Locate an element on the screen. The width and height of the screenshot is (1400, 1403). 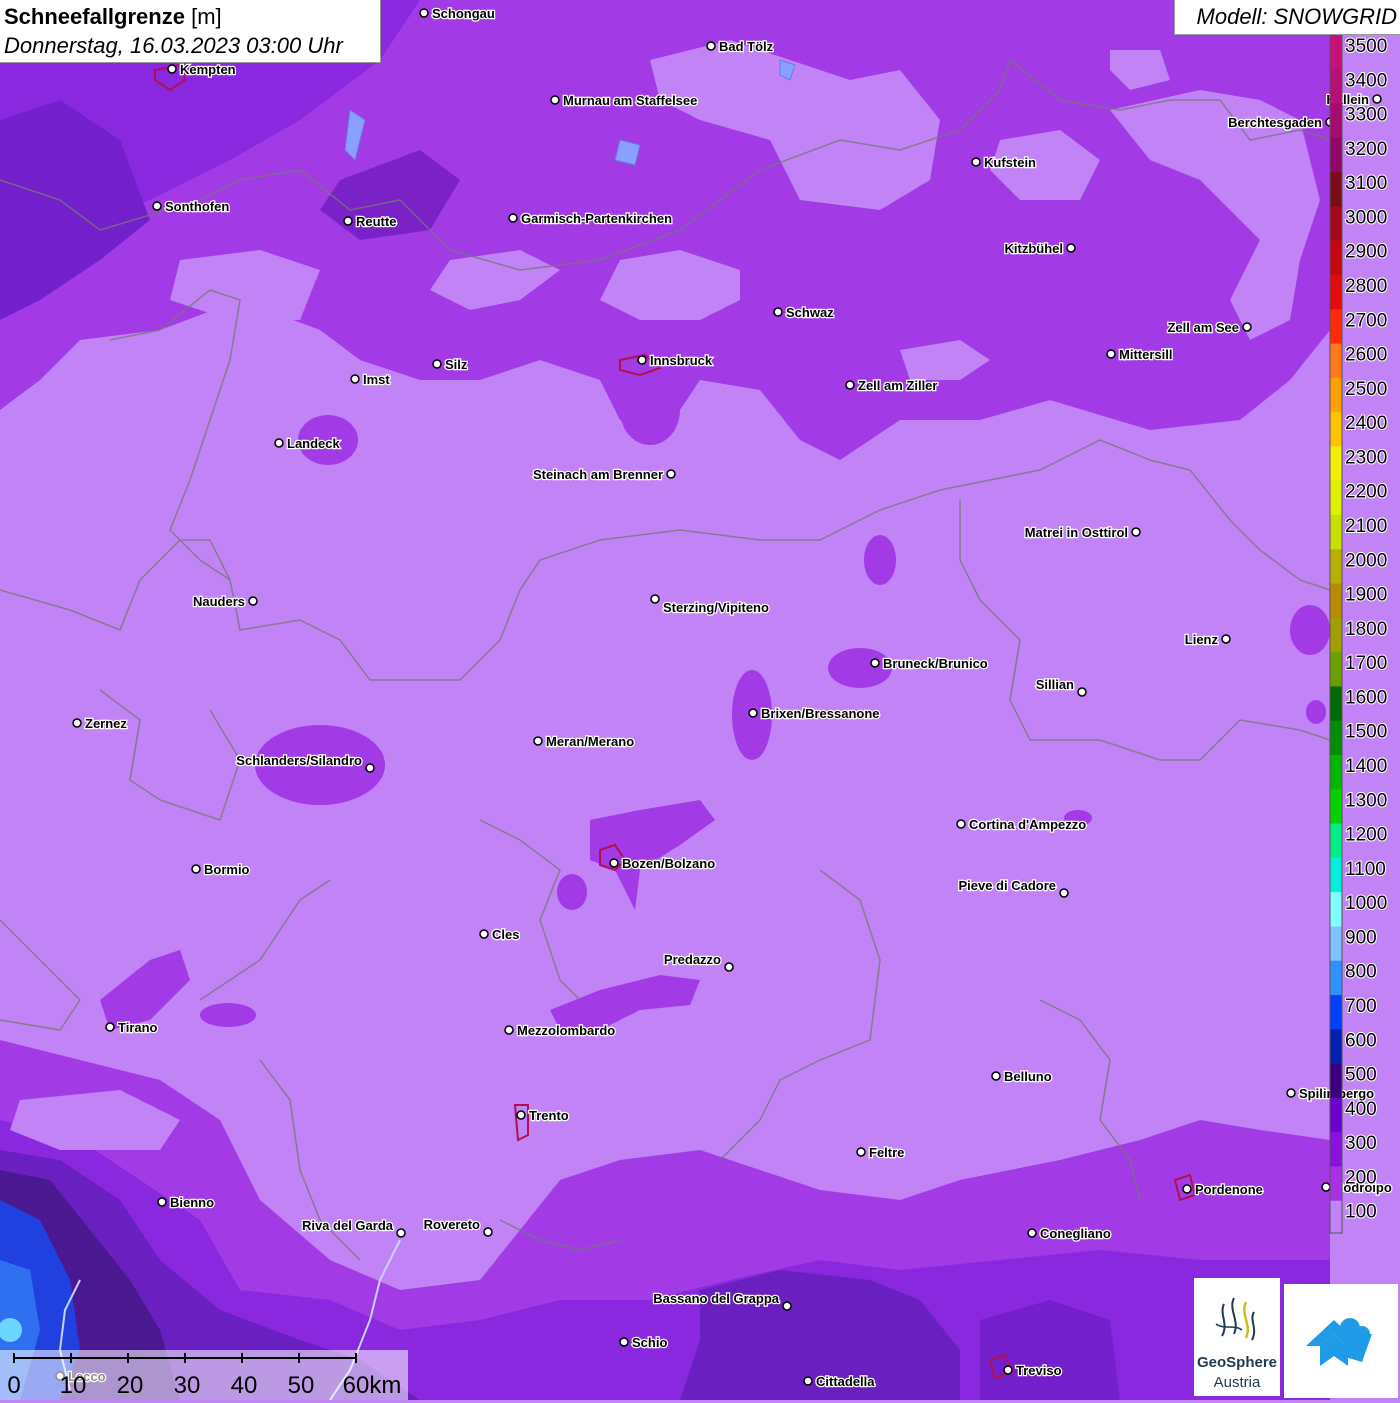
map-title: Schneefallgrenze [m] is located at coordinates (113, 16).